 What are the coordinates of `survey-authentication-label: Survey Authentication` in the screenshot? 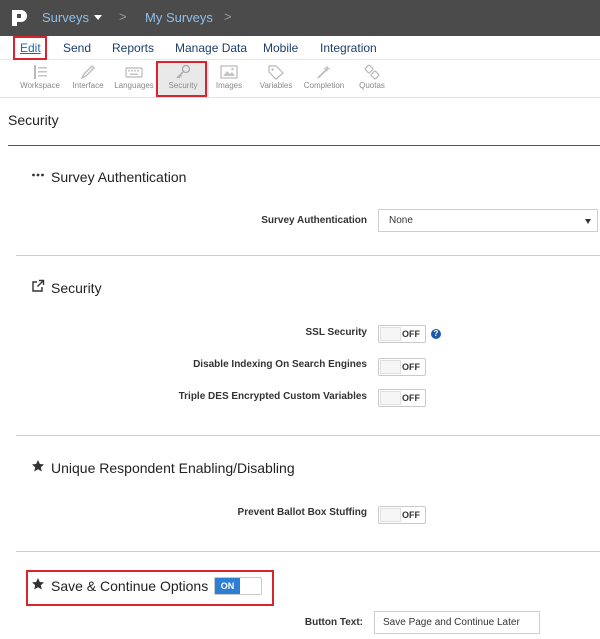 It's located at (314, 220).